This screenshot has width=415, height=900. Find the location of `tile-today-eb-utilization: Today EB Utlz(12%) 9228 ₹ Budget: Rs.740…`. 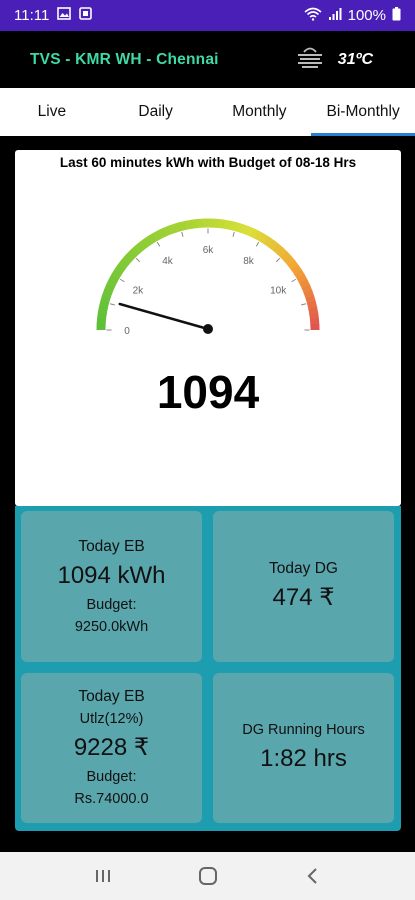

tile-today-eb-utilization: Today EB Utlz(12%) 9228 ₹ Budget: Rs.740… is located at coordinates (111, 748).